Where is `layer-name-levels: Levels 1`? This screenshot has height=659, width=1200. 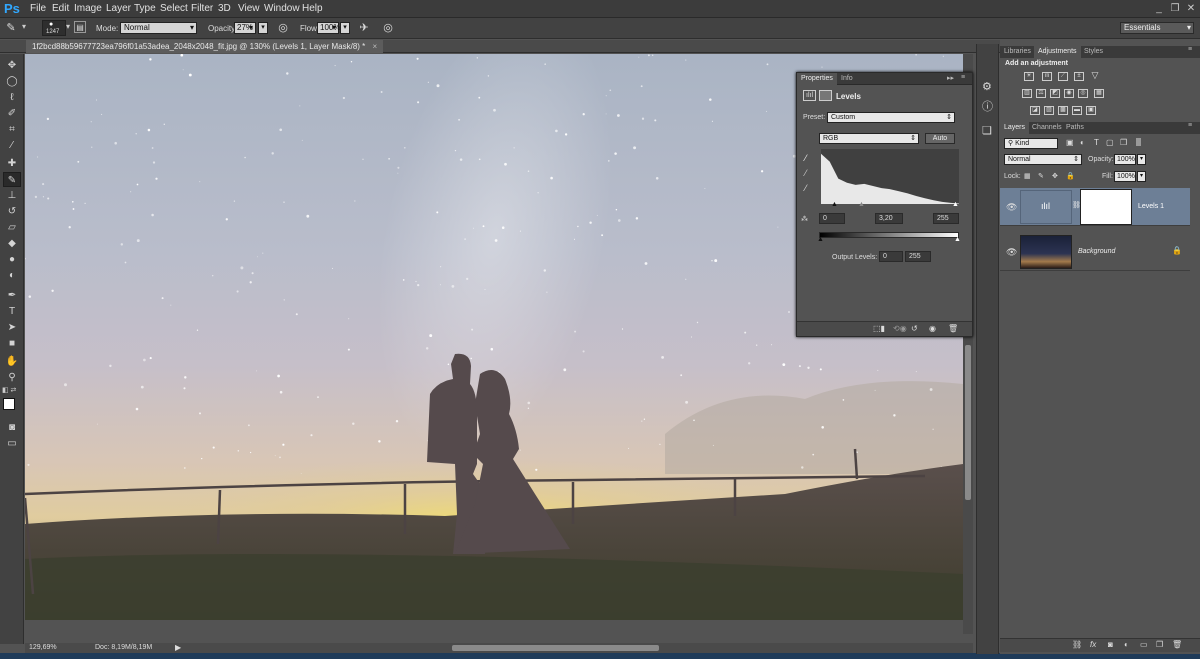
layer-name-levels: Levels 1 is located at coordinates (1151, 206).